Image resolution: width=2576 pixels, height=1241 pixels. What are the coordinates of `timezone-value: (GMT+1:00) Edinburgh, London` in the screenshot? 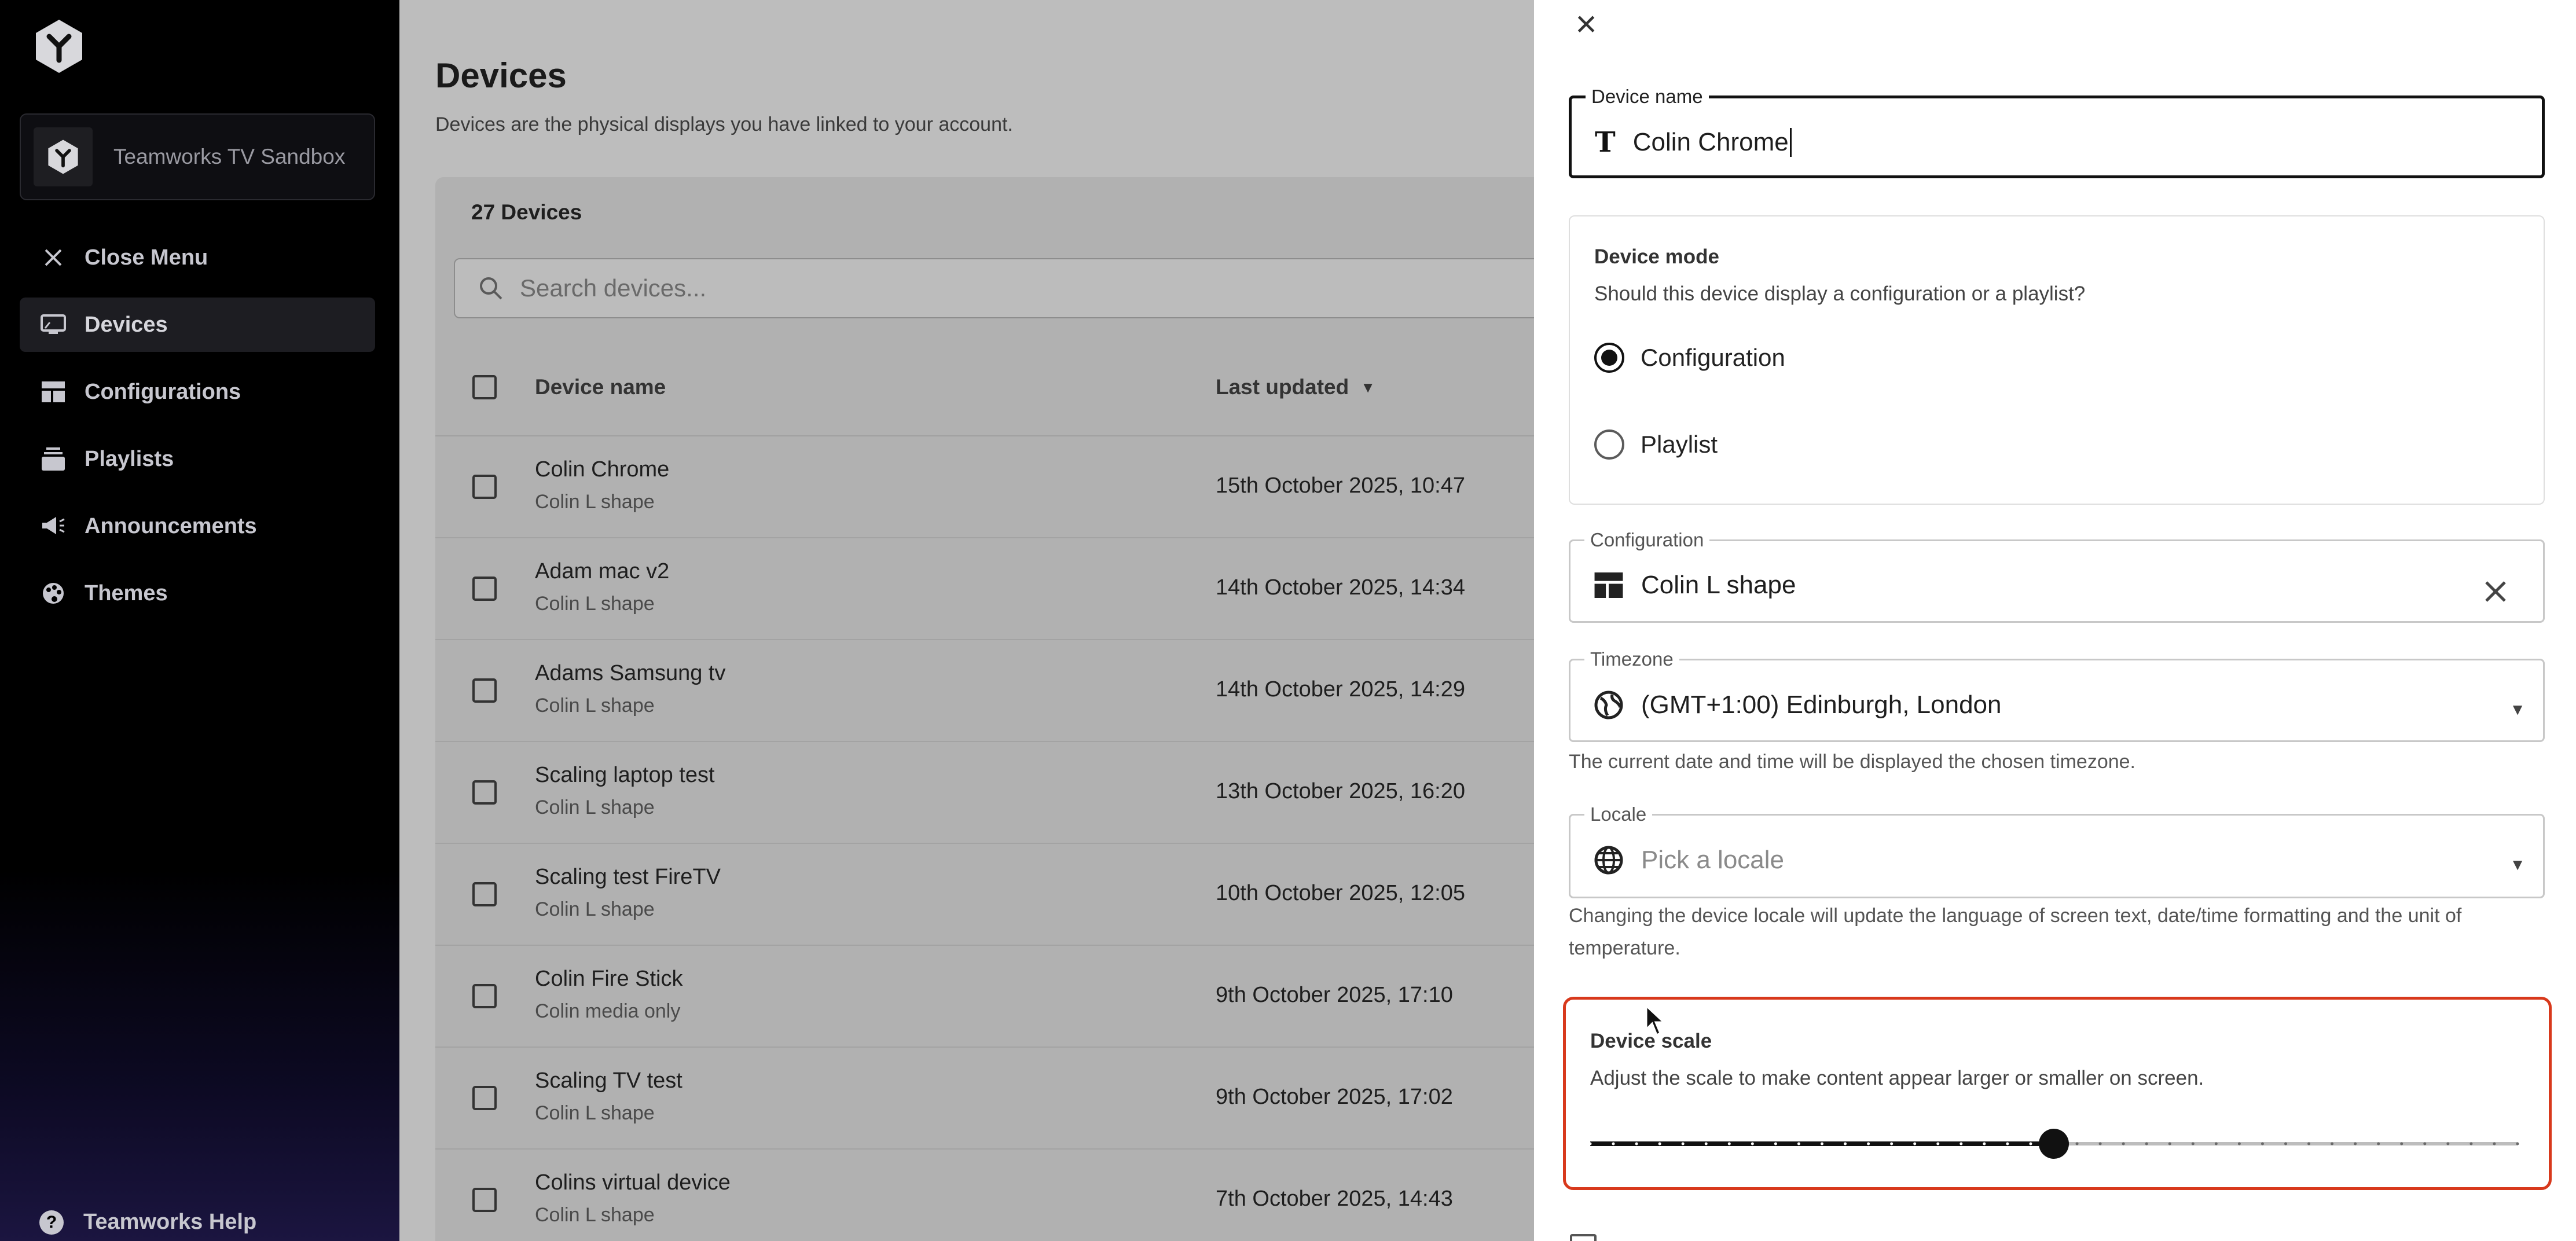 It's located at (1821, 705).